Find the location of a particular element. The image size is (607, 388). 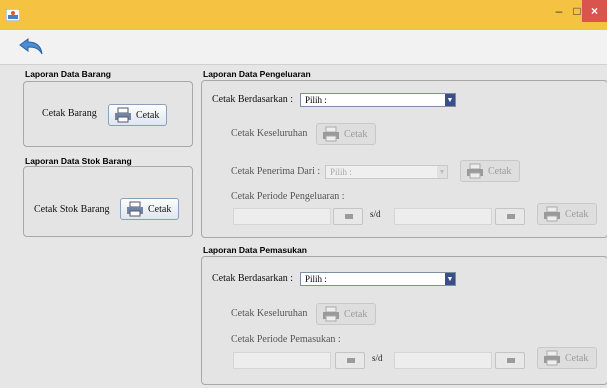

toolbar is located at coordinates (303, 47).